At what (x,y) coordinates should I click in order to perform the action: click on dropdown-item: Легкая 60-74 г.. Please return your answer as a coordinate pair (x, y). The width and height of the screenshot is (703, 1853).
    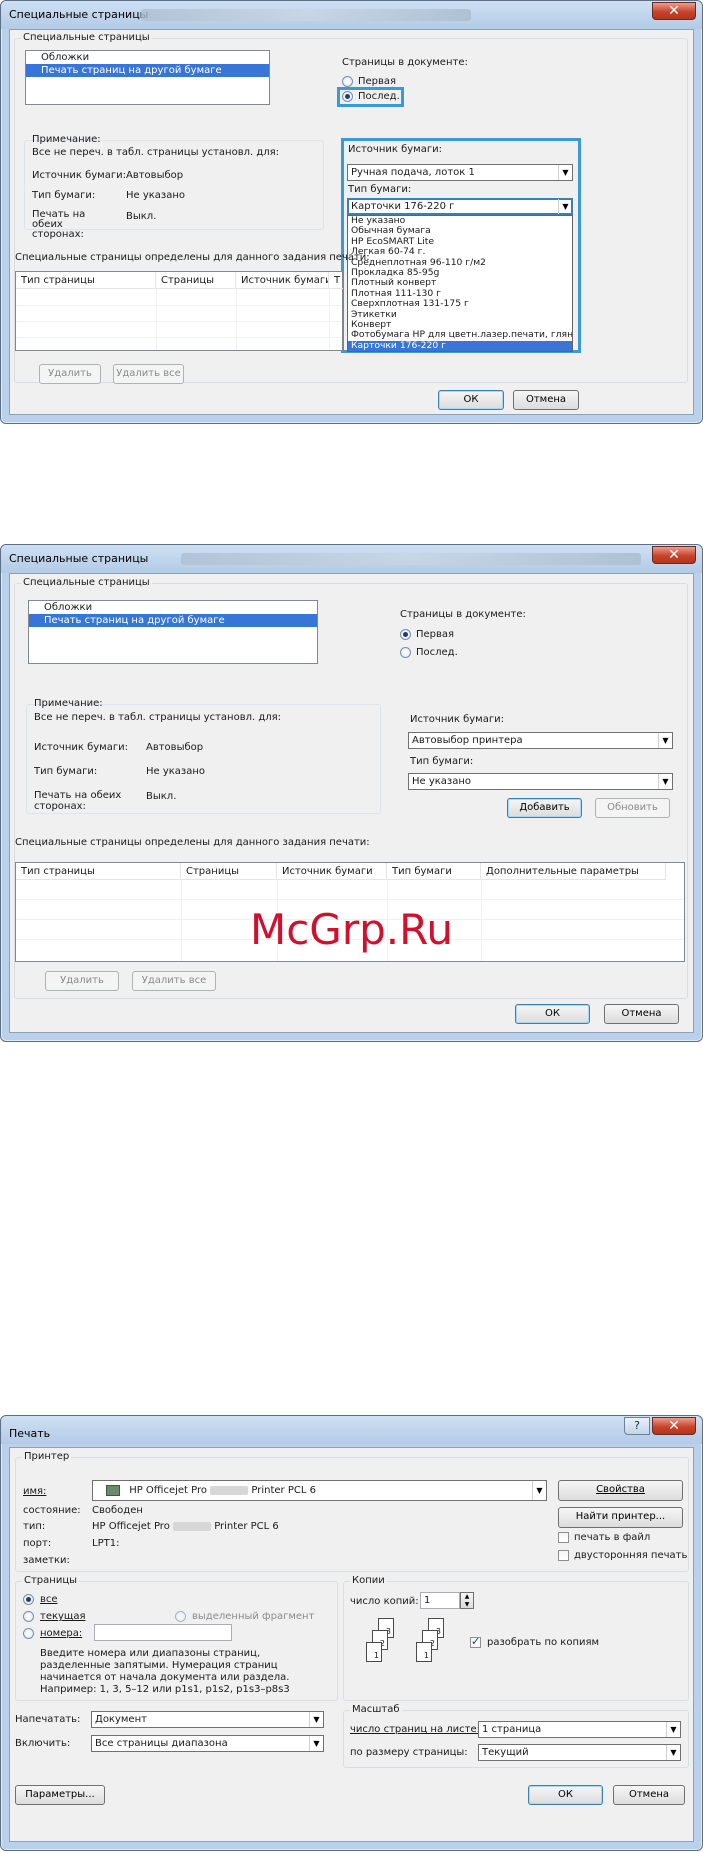
    Looking at the image, I should click on (460, 252).